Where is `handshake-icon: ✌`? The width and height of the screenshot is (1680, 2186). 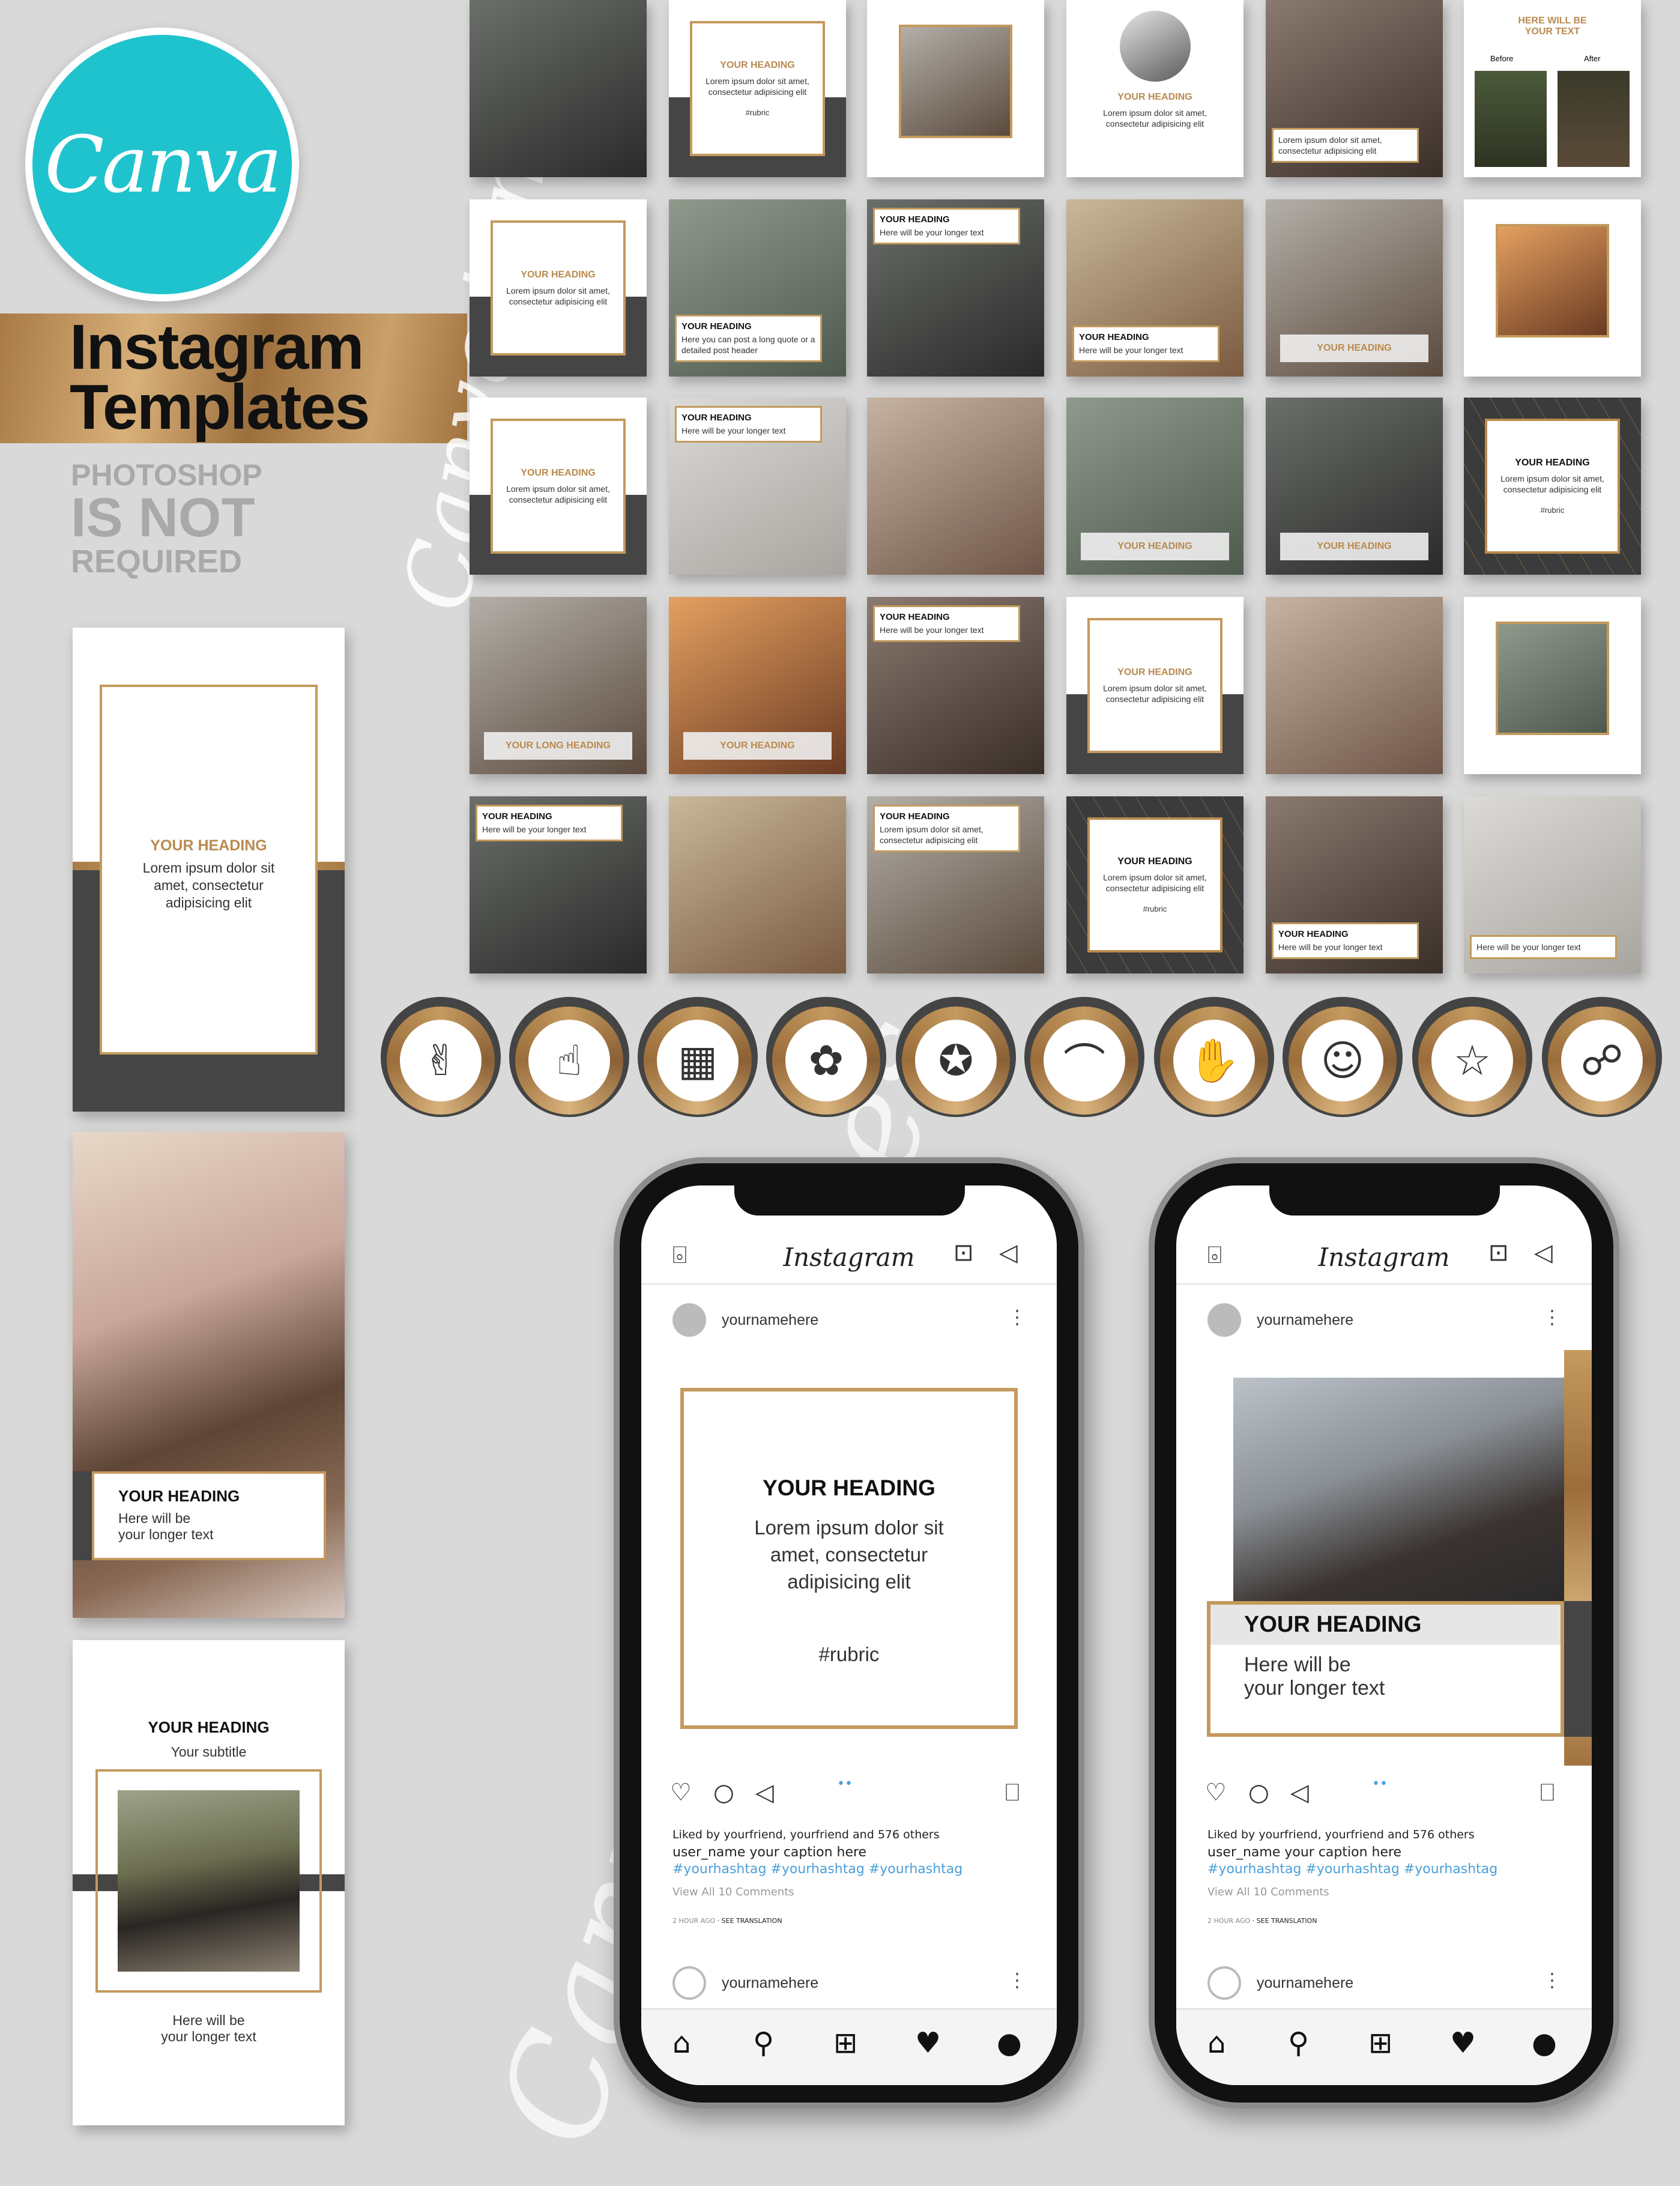 handshake-icon: ✌ is located at coordinates (441, 1060).